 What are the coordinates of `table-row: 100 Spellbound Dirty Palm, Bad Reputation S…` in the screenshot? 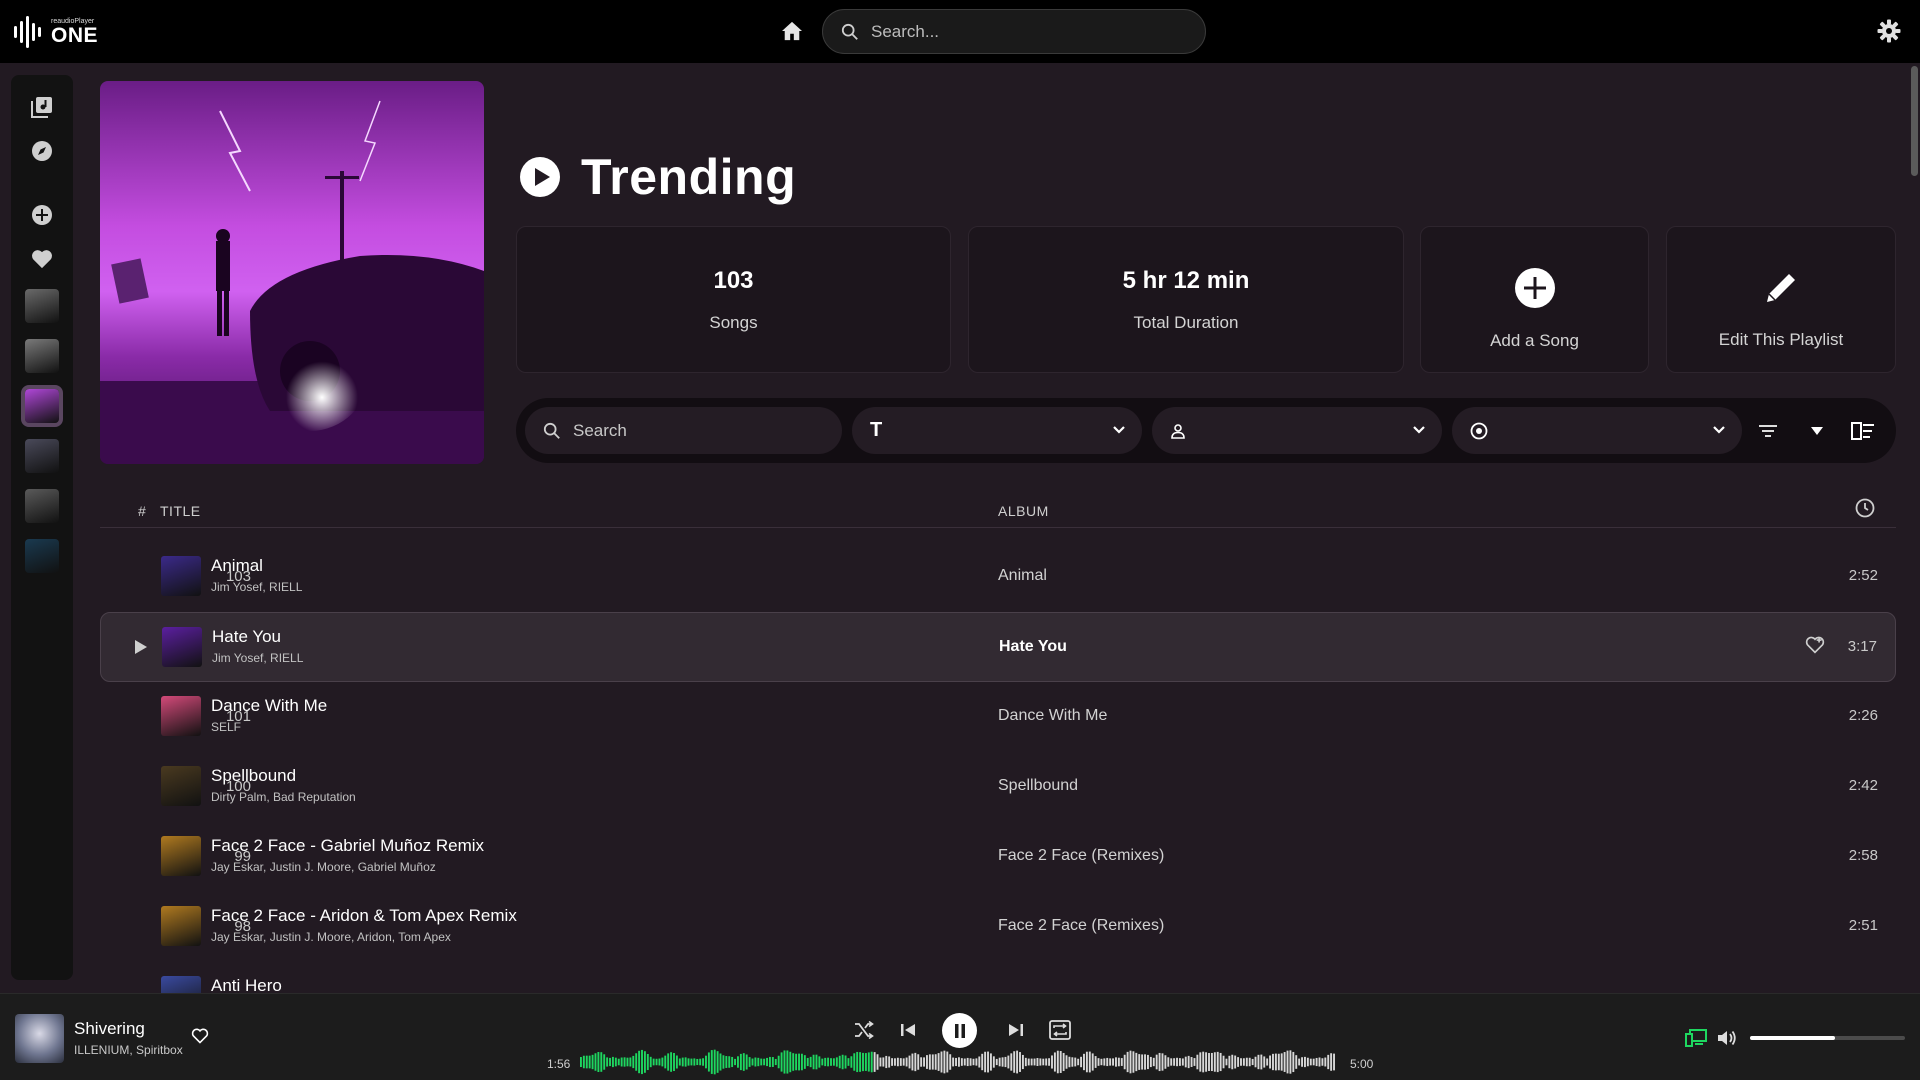 It's located at (998, 787).